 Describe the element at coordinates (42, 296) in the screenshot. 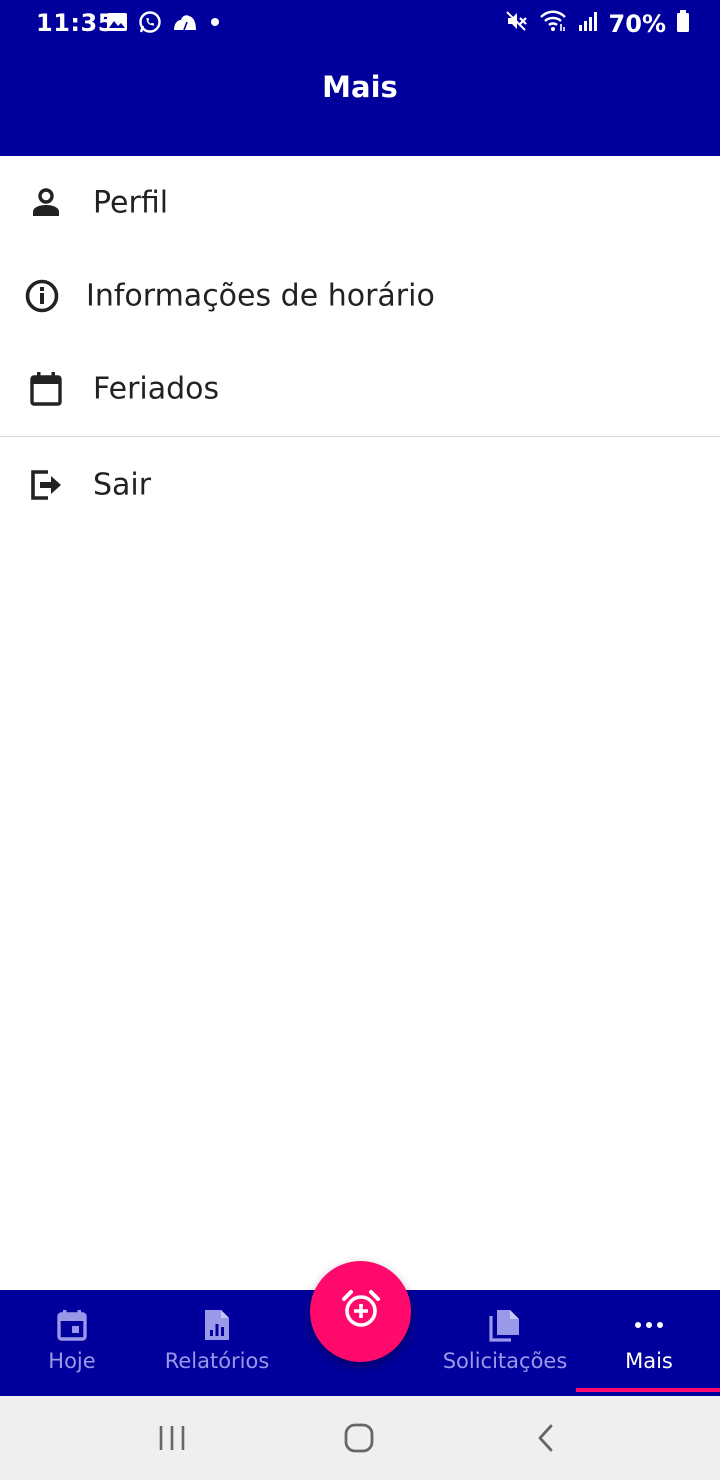

I see `info-icon` at that location.